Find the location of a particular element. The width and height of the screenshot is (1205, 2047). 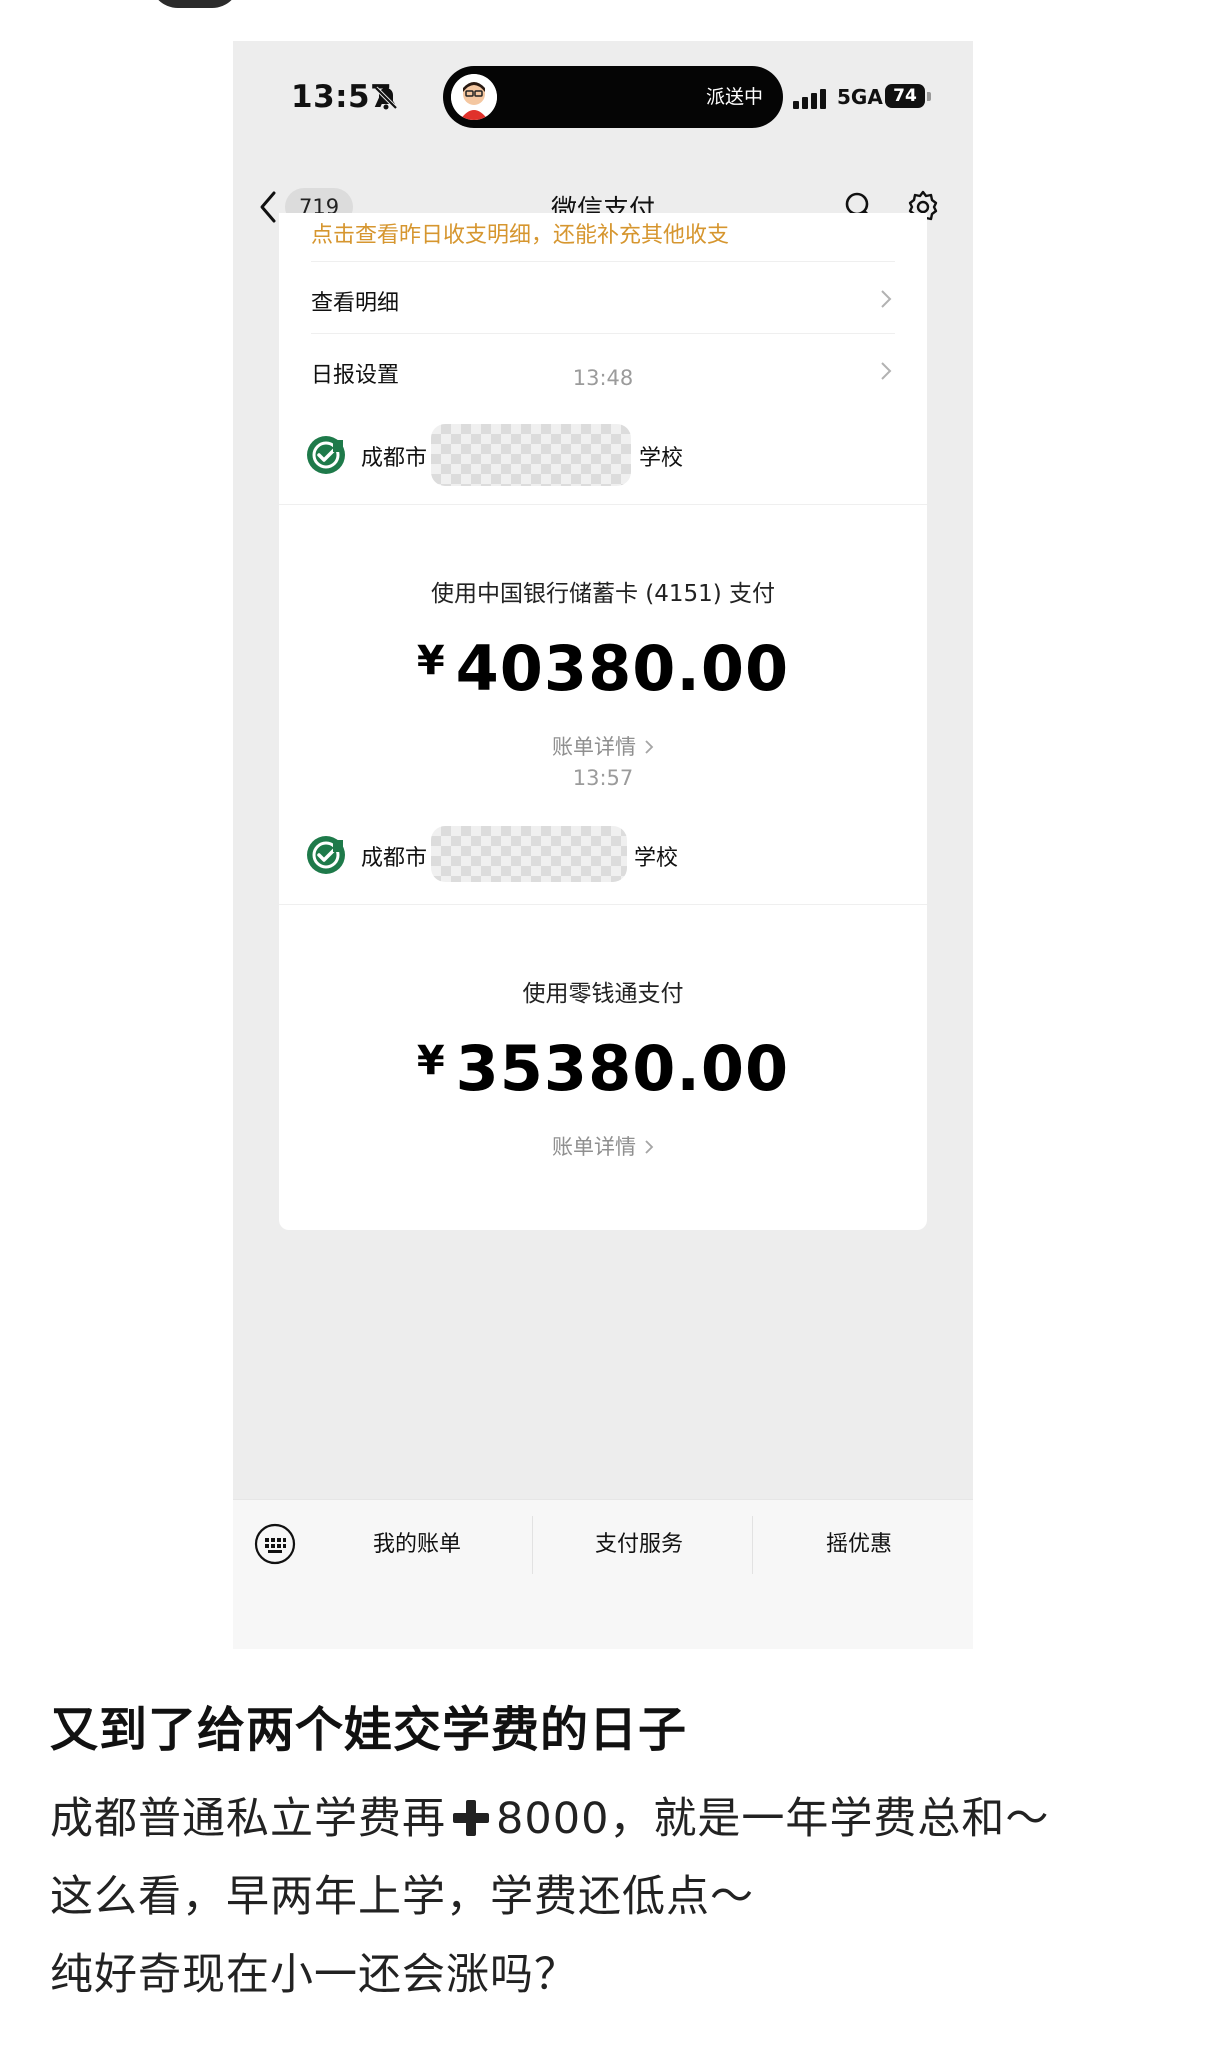

amount-value: 35380.00 is located at coordinates (622, 1068).